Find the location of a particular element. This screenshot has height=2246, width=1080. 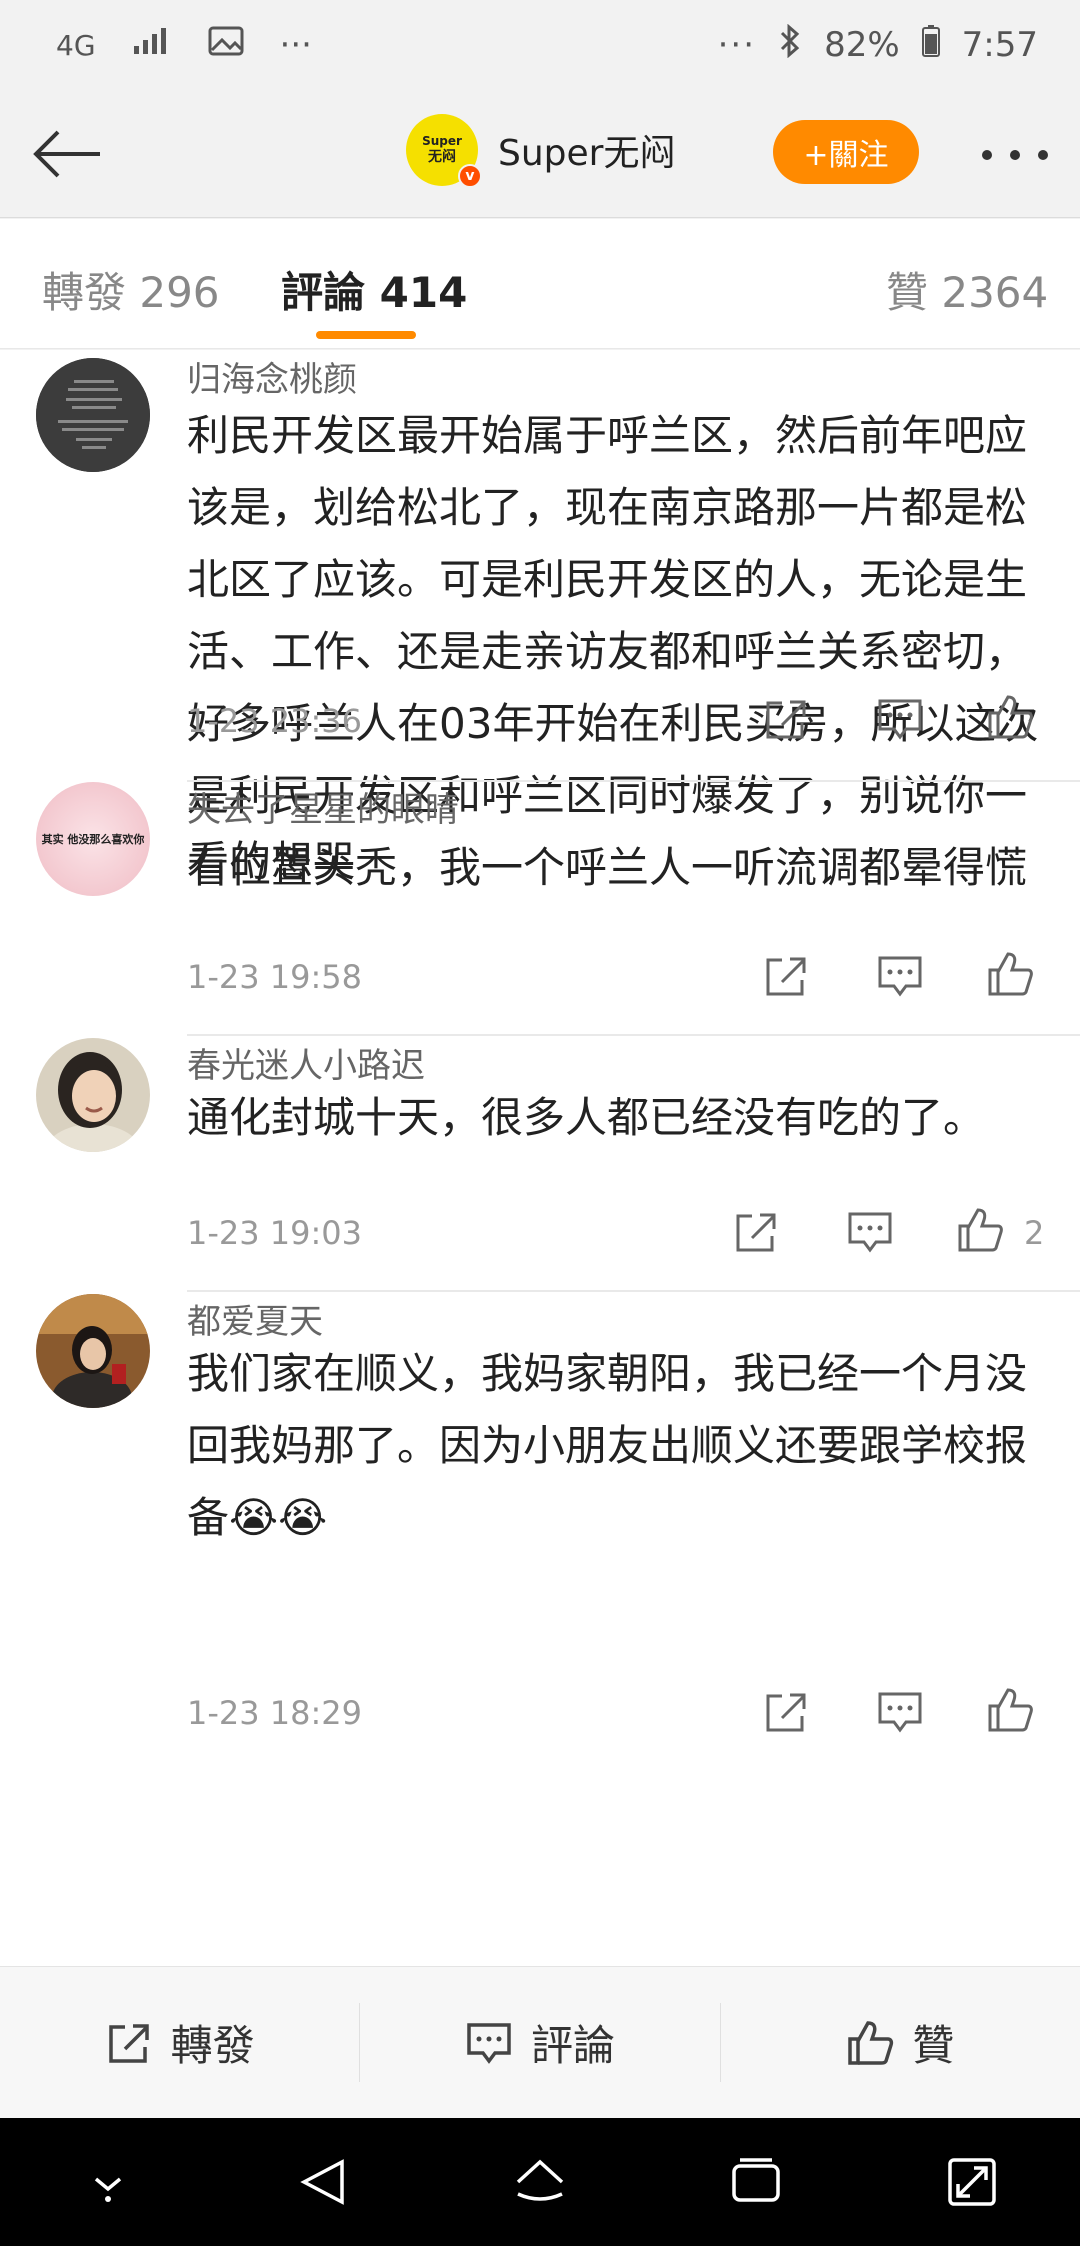

image-icon is located at coordinates (226, 45).